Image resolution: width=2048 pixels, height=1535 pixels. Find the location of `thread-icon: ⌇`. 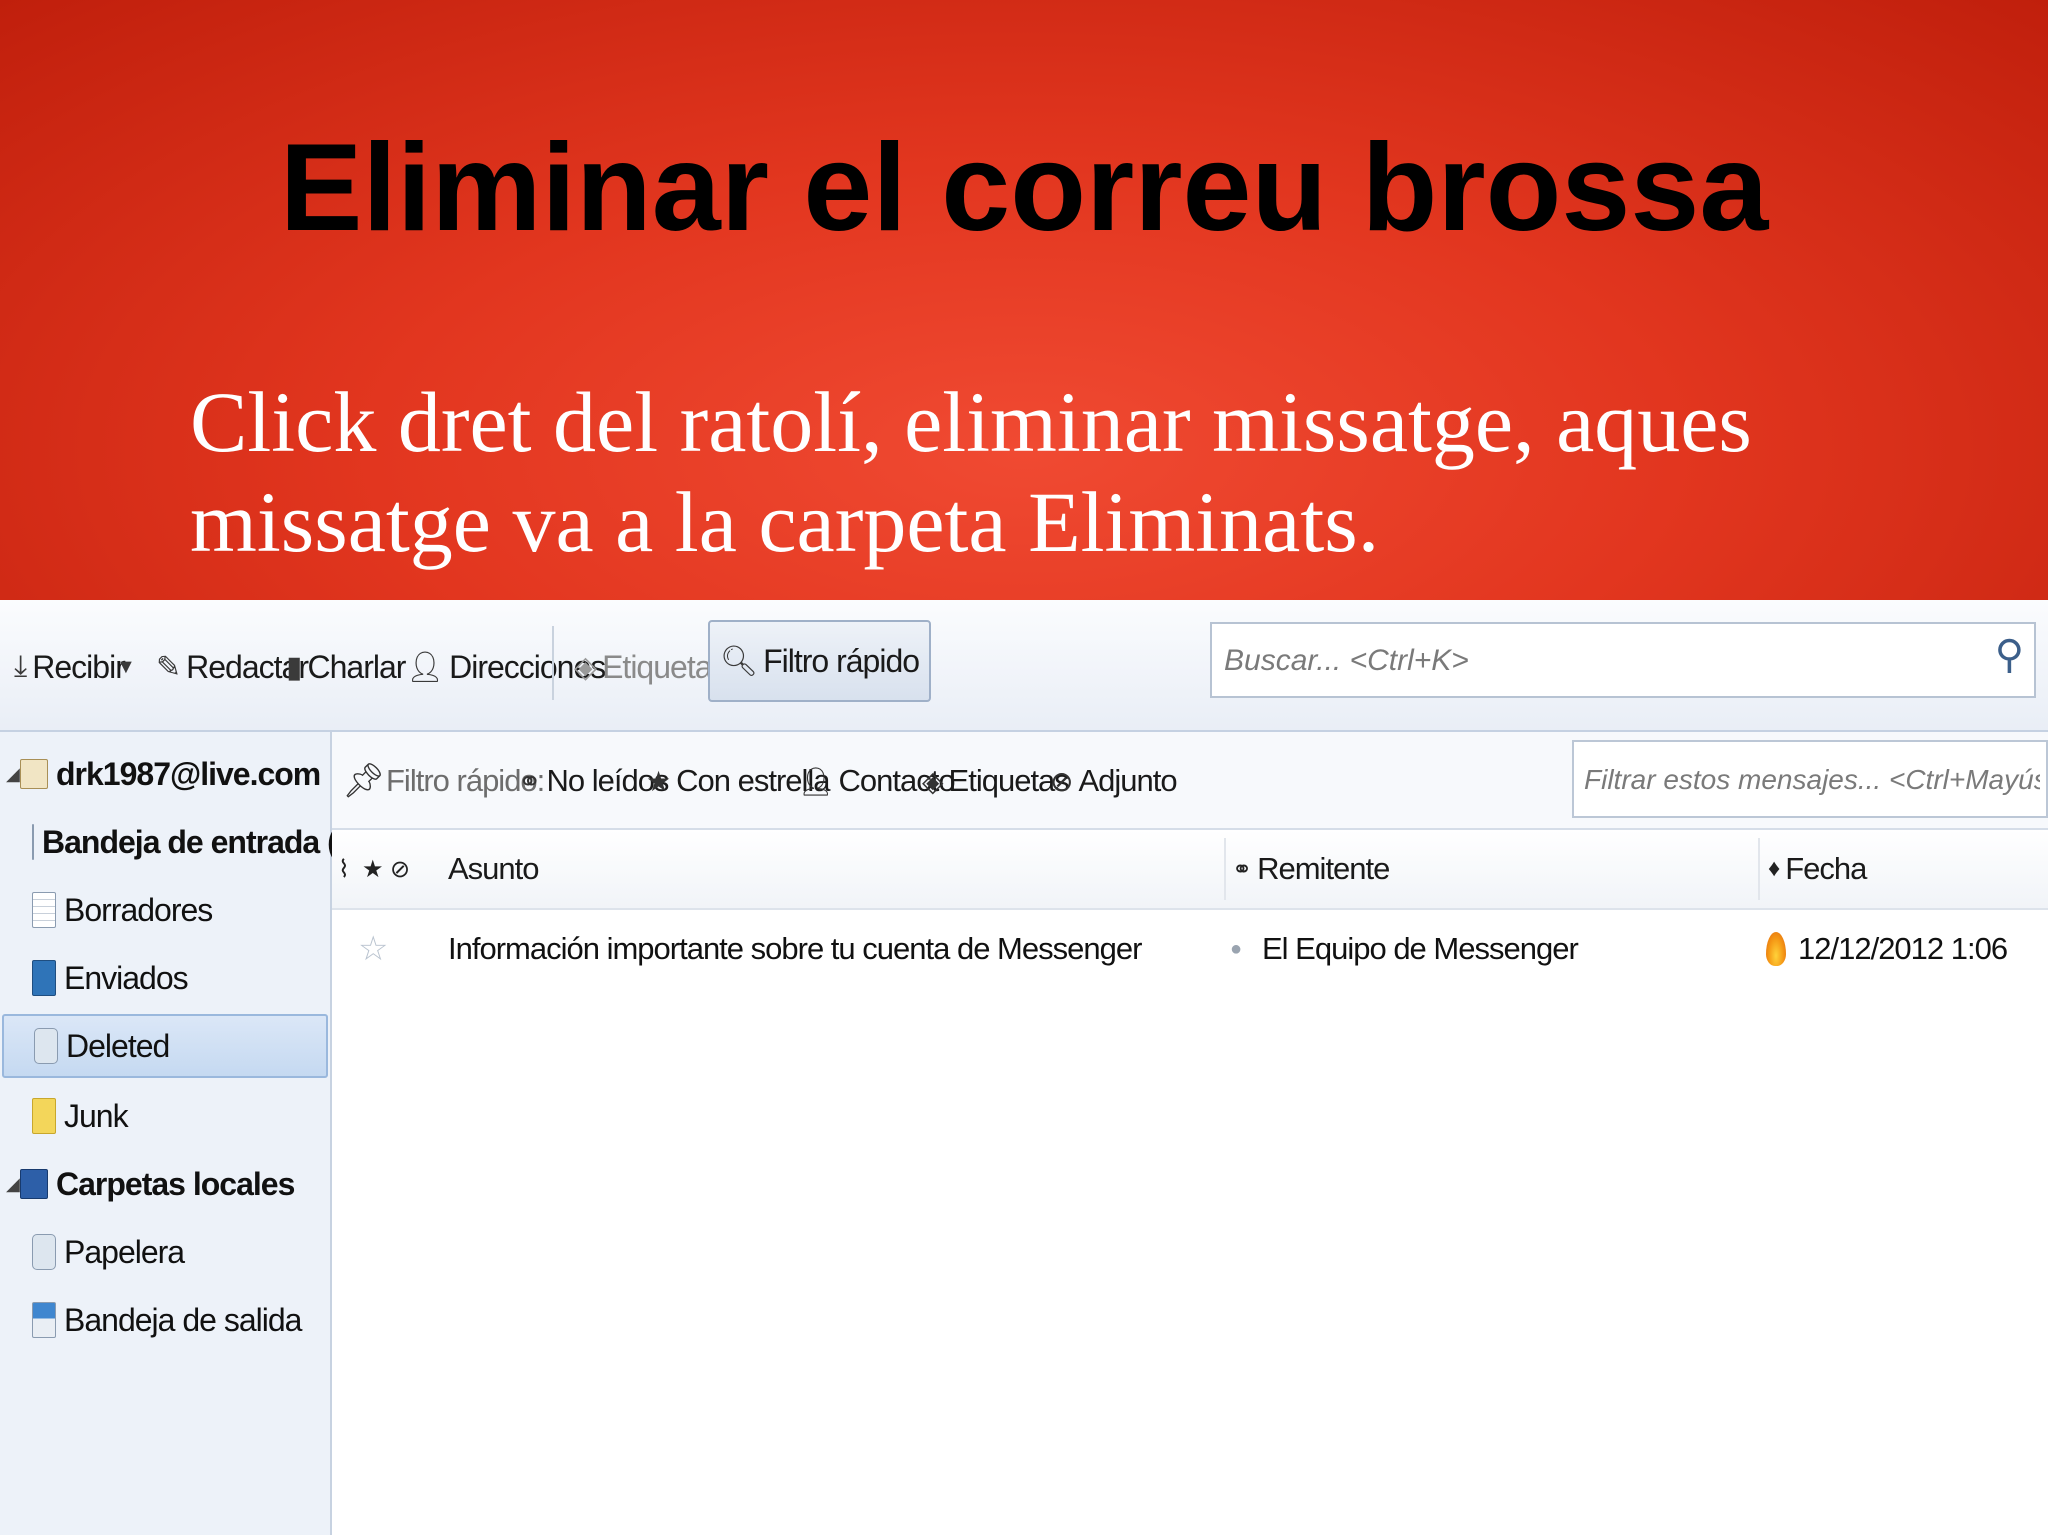

thread-icon: ⌇ is located at coordinates (344, 869).